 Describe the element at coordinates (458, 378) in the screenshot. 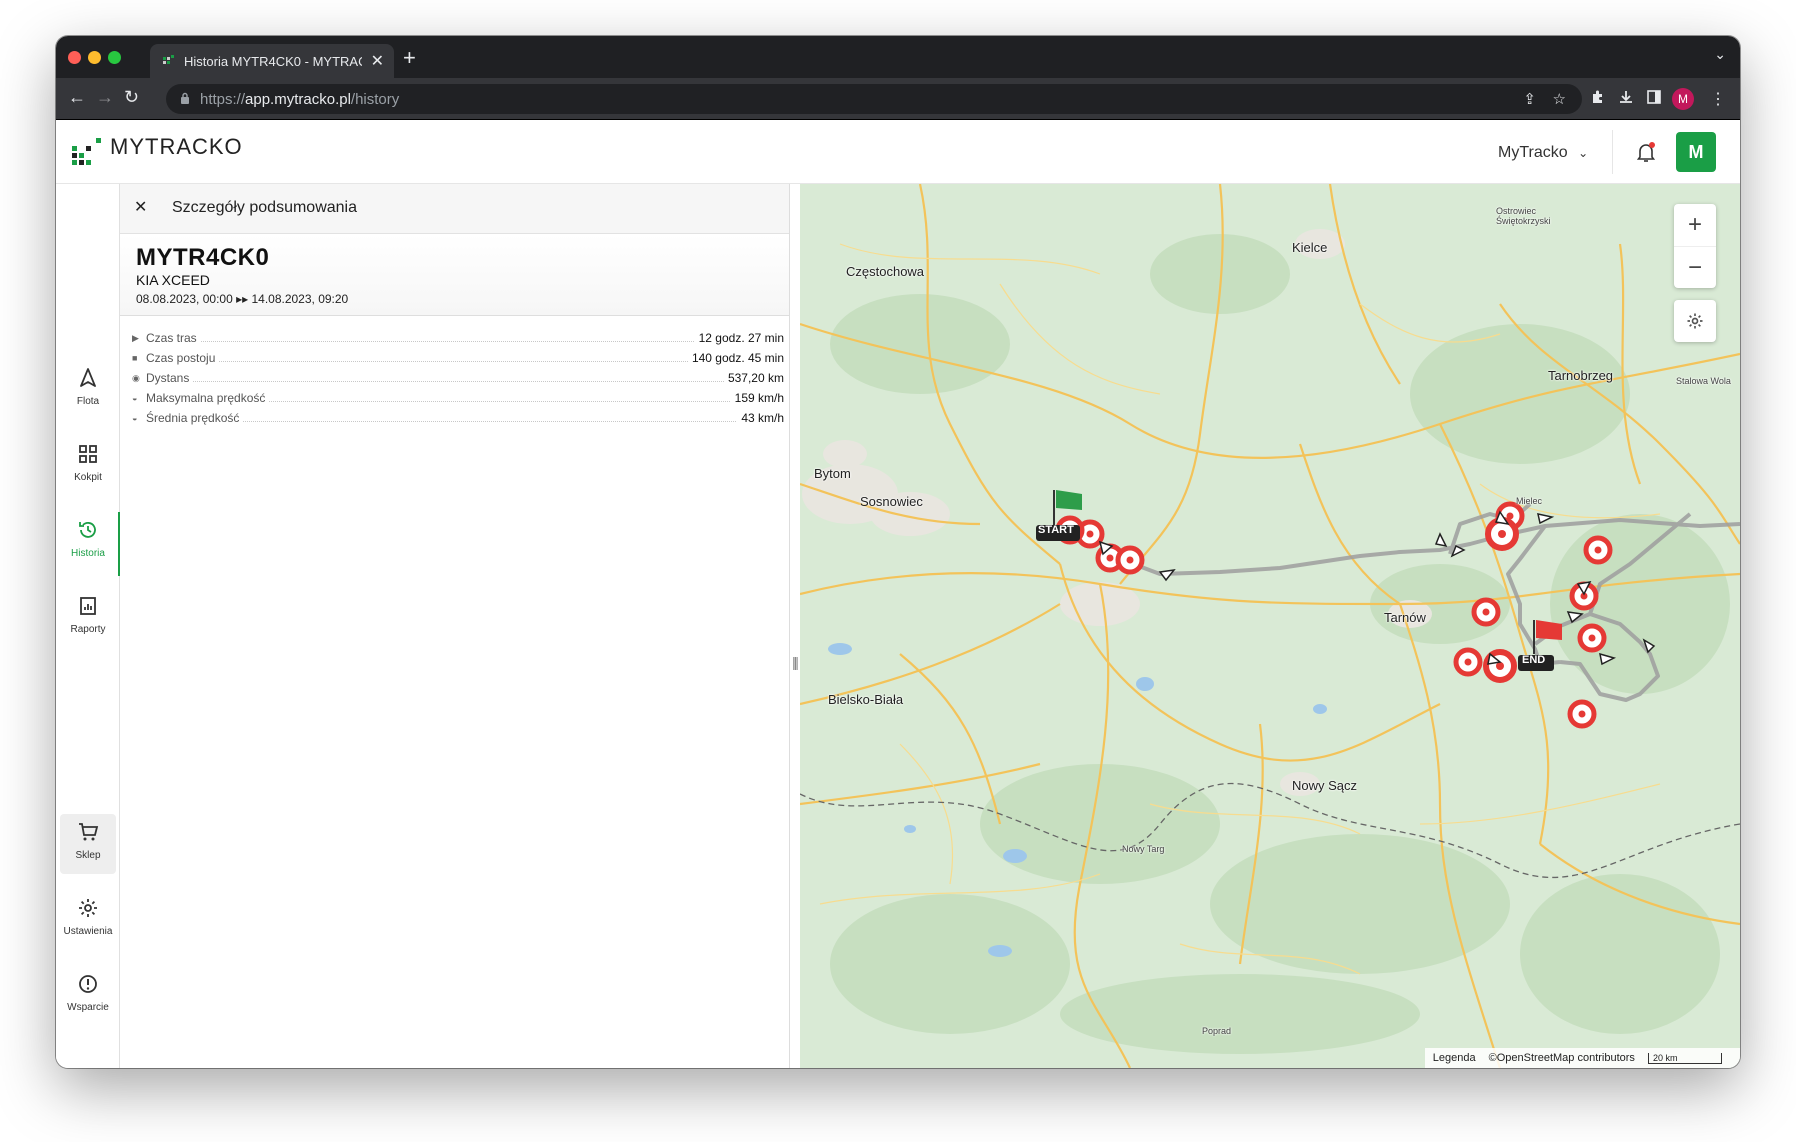

I see `stat-row: ◉ Dystans 537,20 km` at that location.